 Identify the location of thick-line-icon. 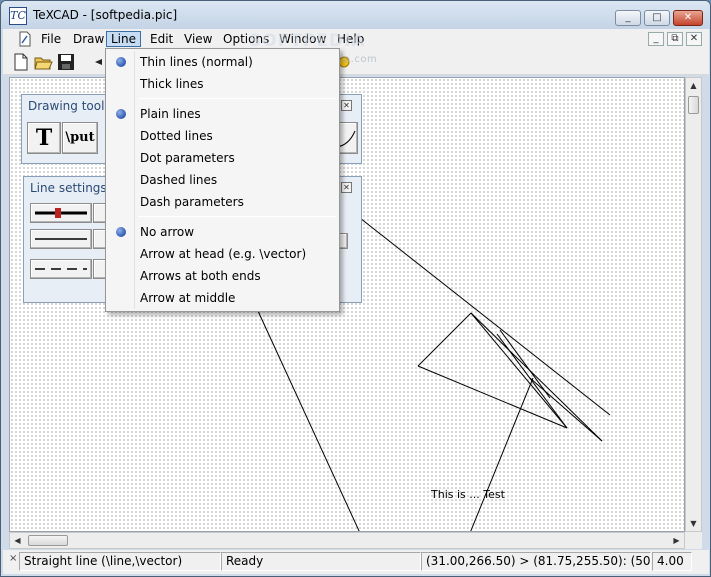
(61, 213).